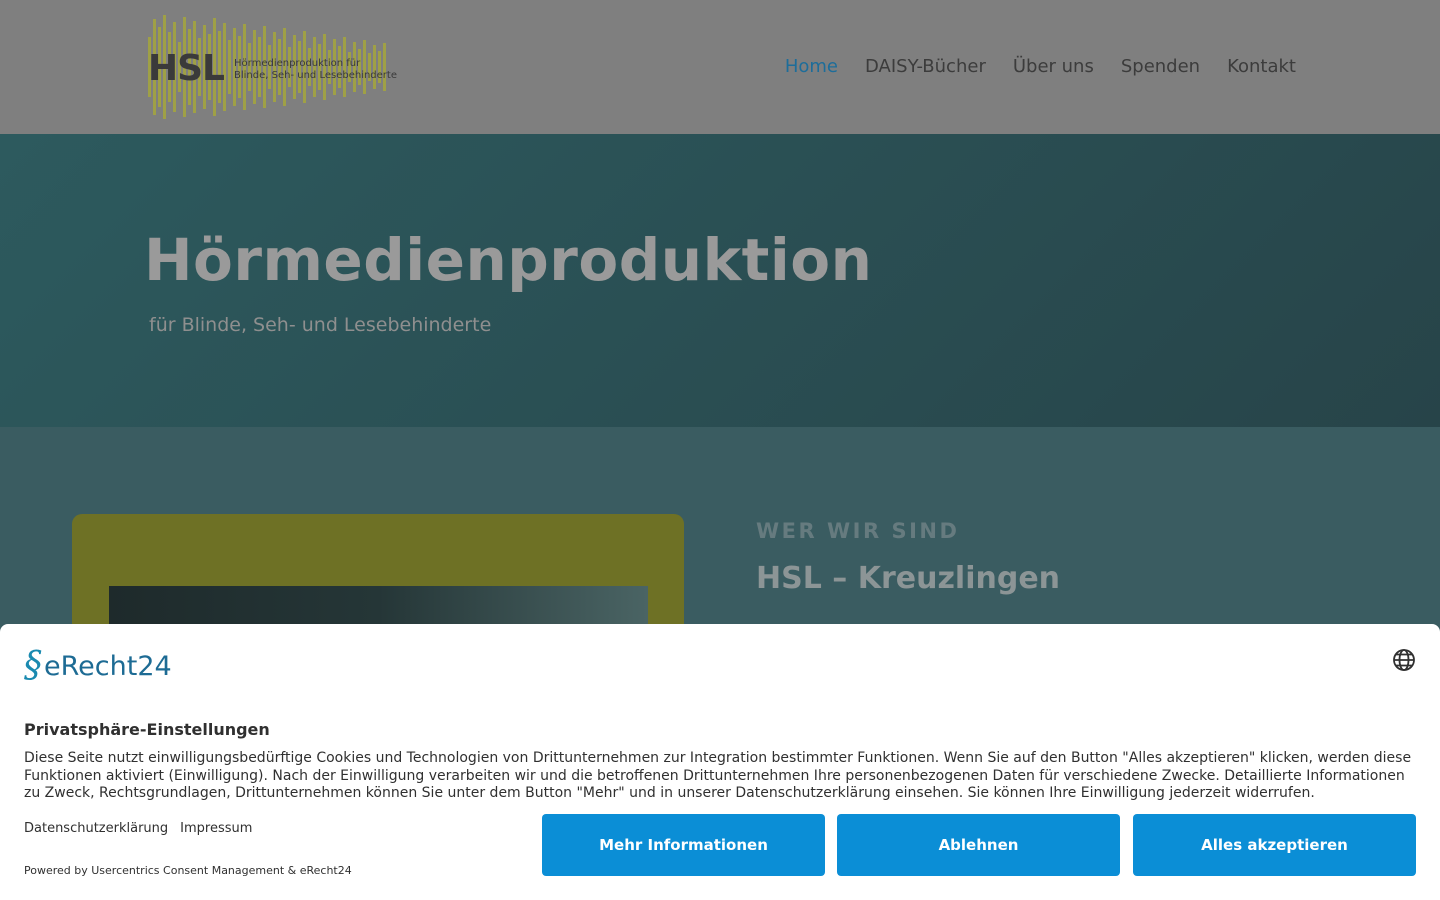 The height and width of the screenshot is (900, 1440). What do you see at coordinates (186, 68) in the screenshot?
I see `logo-brand: HSL` at bounding box center [186, 68].